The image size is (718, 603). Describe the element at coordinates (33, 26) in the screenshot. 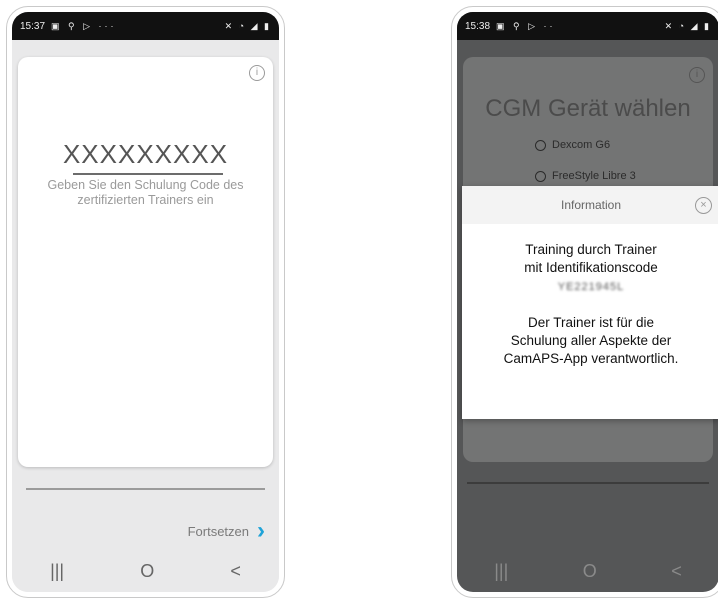

I see `status-time: 15:37` at that location.